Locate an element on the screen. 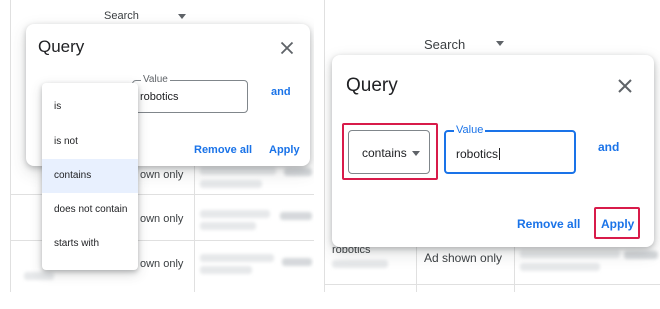  operator-select-value: contains is located at coordinates (384, 153).